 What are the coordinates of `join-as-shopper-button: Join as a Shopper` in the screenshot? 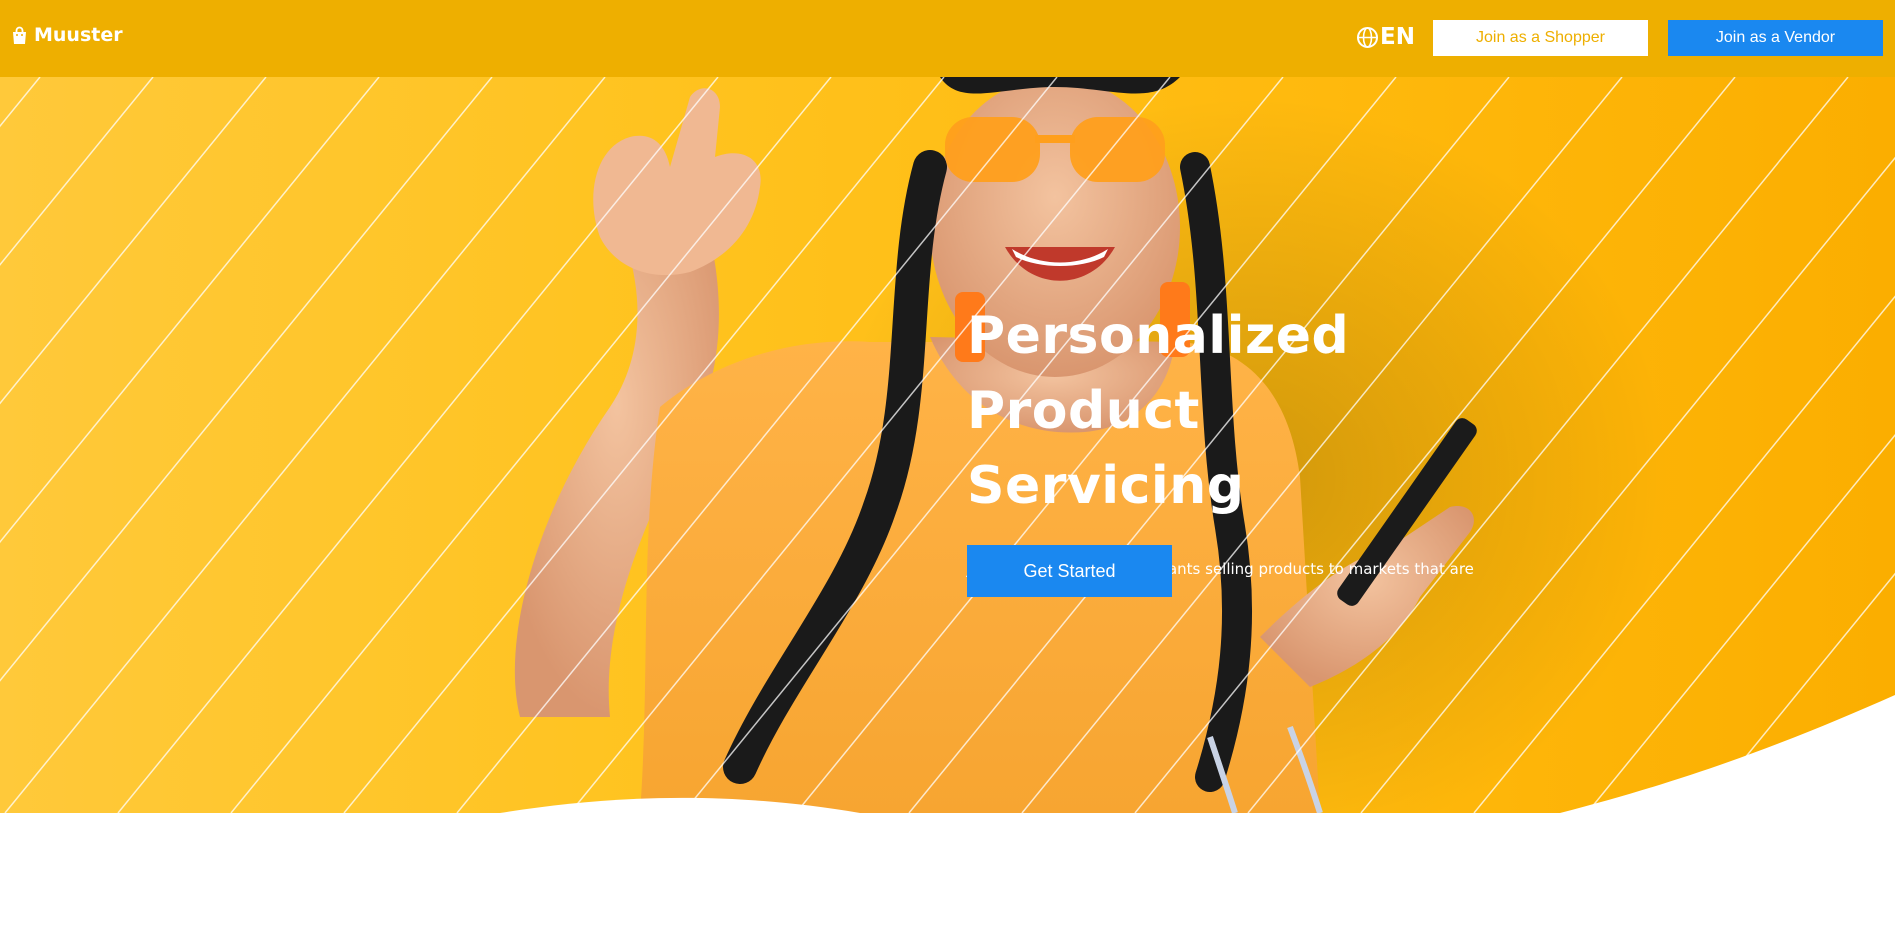 It's located at (1540, 38).